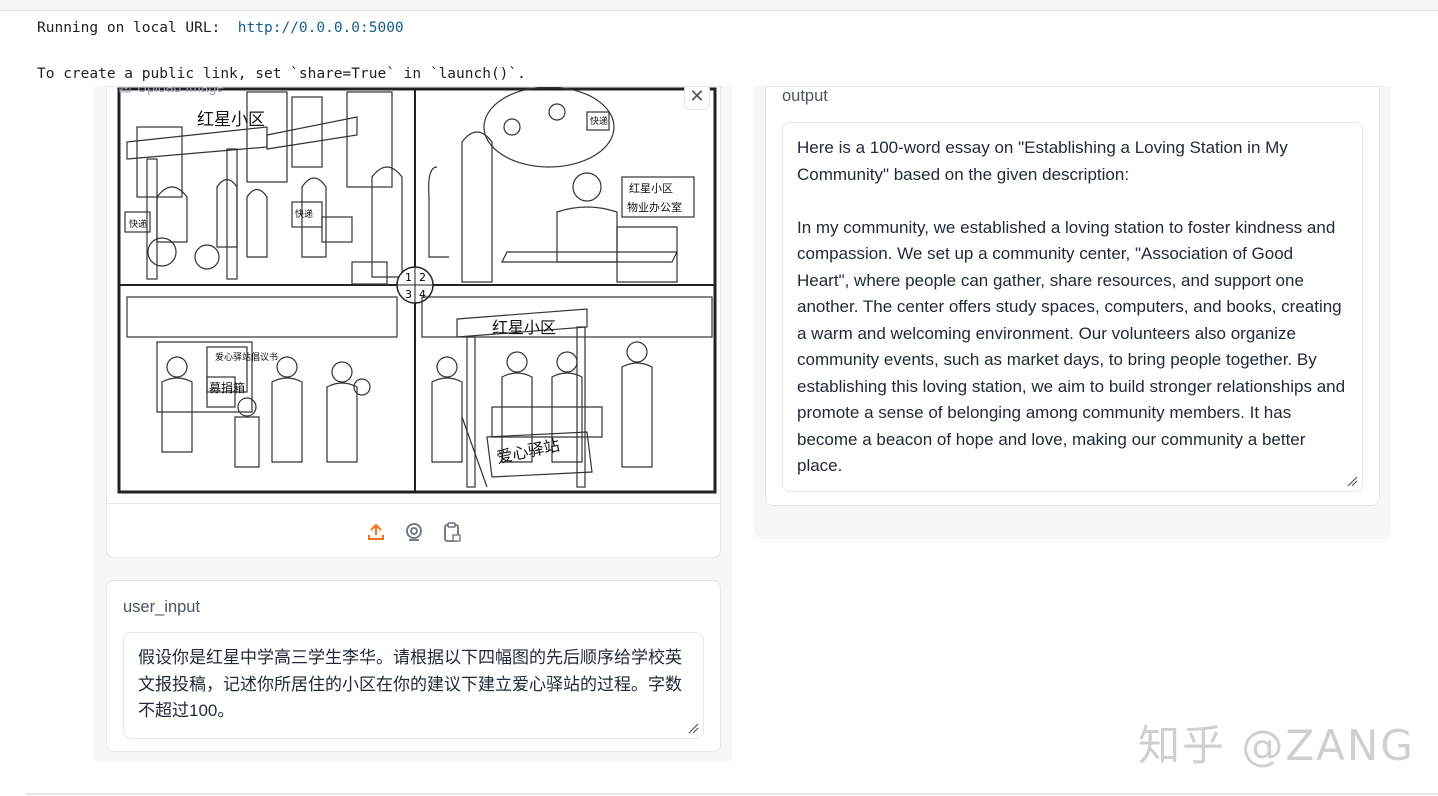 This screenshot has width=1438, height=796. I want to click on output-label: output, so click(805, 96).